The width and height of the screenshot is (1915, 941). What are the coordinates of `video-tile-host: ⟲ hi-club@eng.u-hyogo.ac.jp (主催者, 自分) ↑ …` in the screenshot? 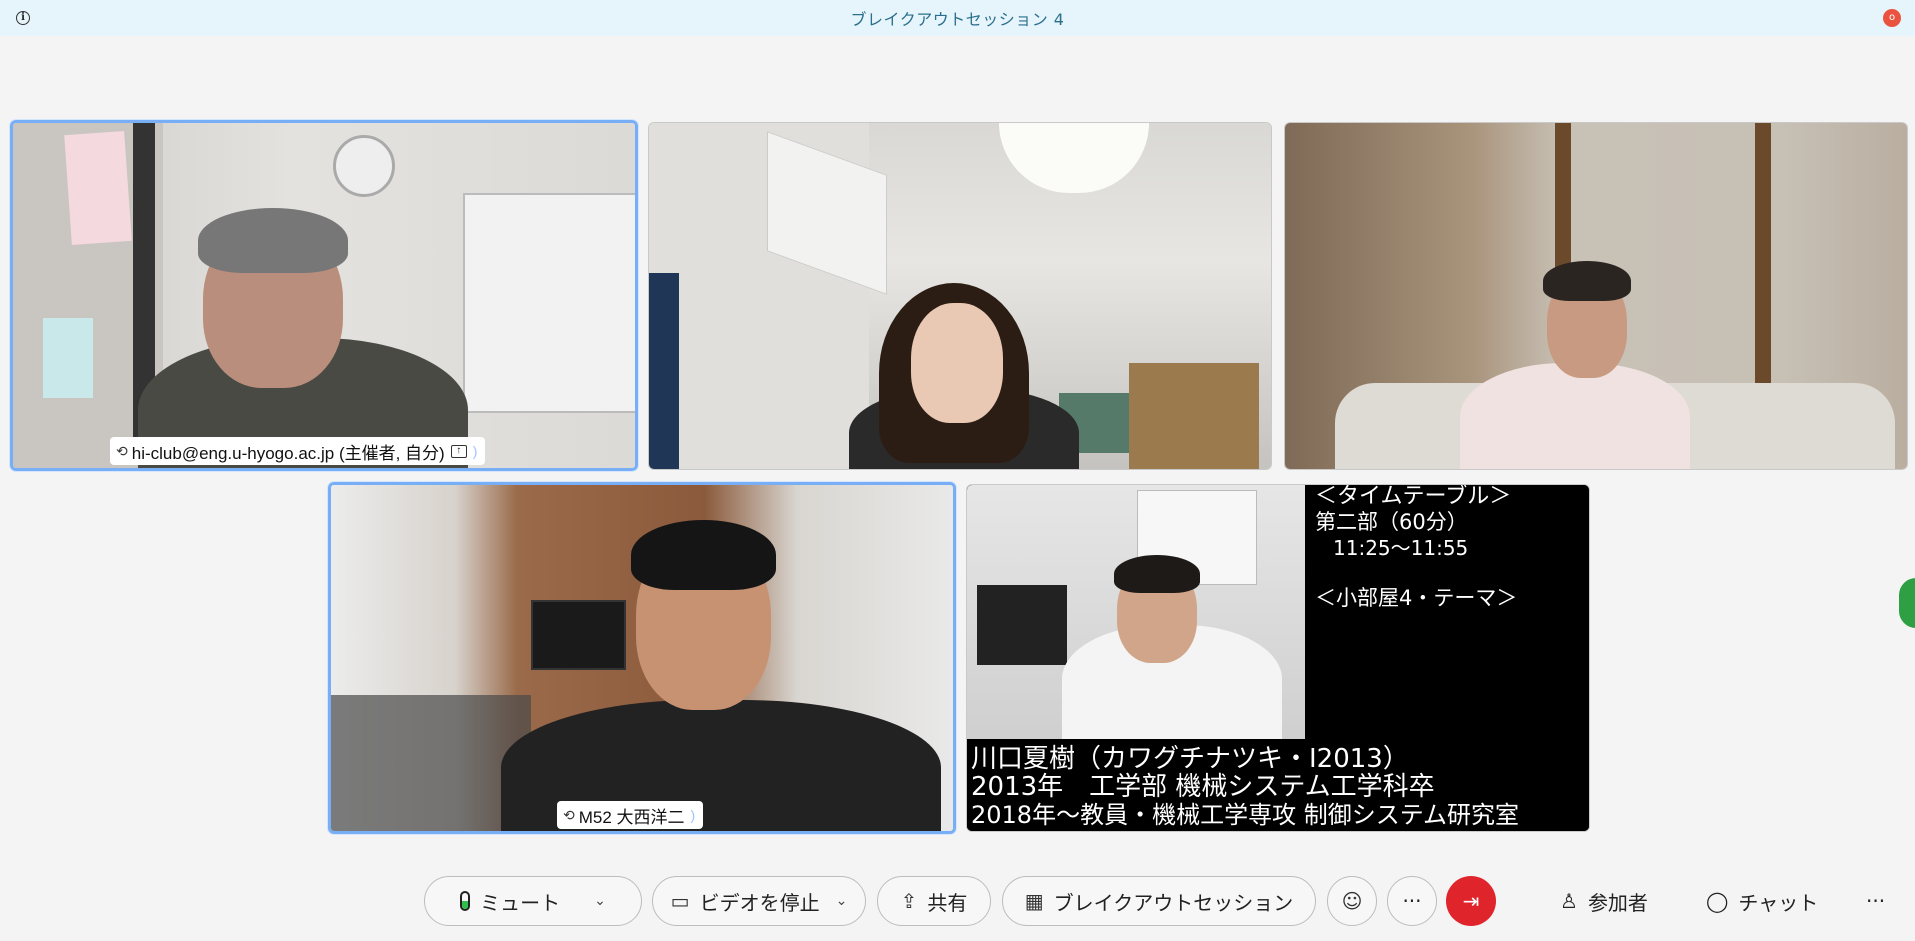 It's located at (324, 295).